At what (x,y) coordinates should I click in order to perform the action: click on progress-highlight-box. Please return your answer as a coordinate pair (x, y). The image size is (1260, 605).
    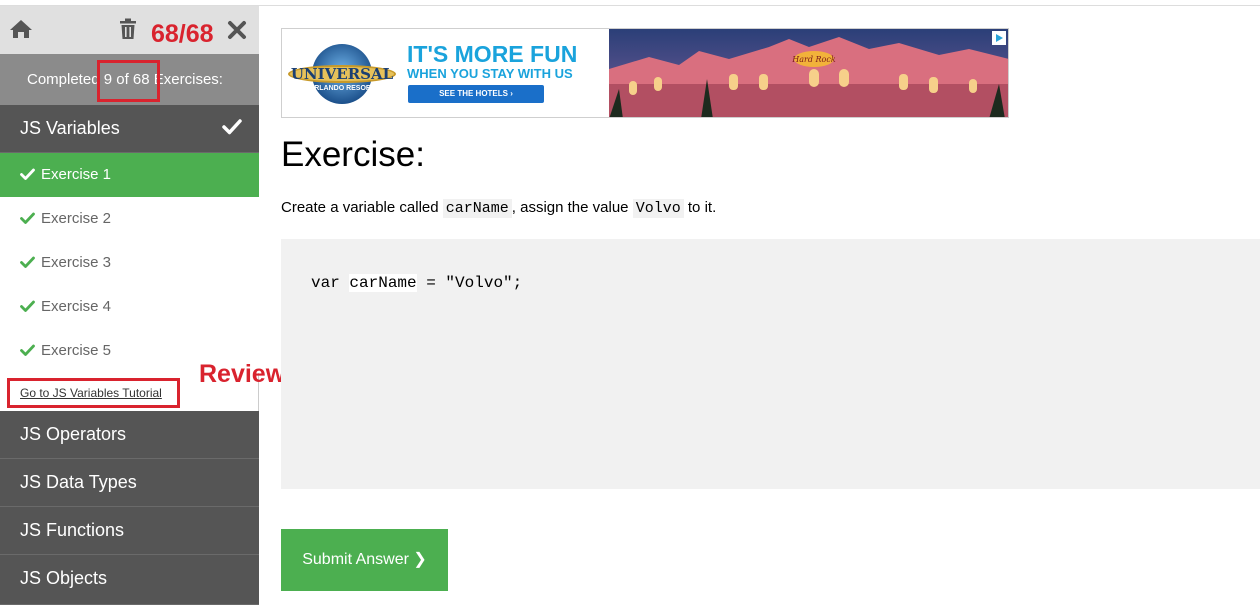
    Looking at the image, I should click on (128, 81).